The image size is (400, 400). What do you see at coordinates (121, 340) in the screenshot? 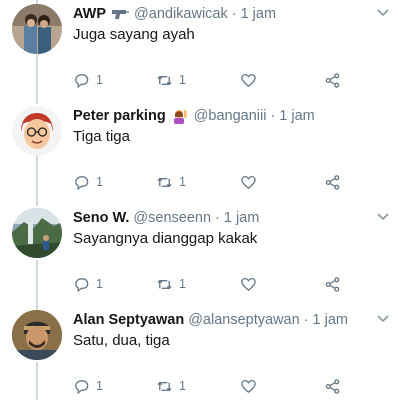
I see `tweet-text: Satu, dua, tiga` at bounding box center [121, 340].